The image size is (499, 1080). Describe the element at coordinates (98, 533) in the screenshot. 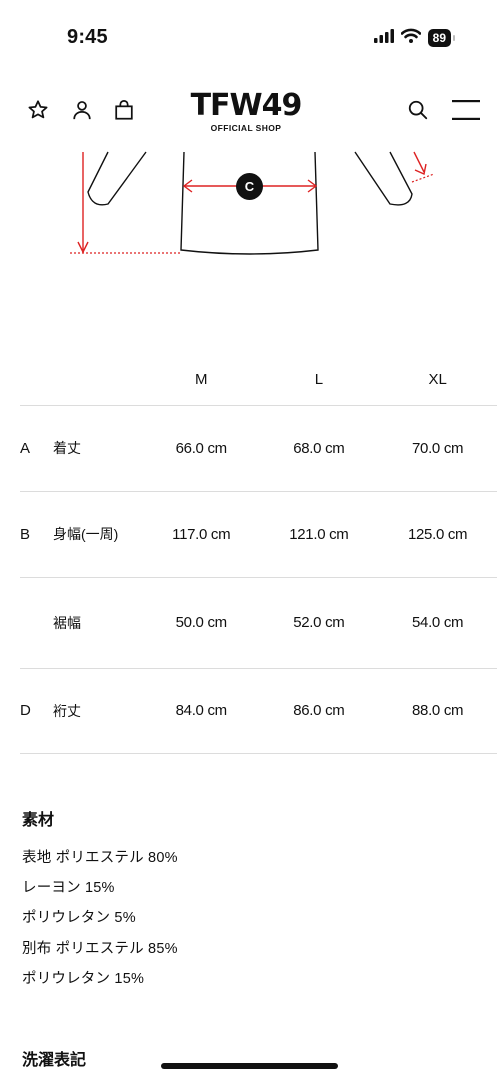

I see `row-label: 身幅(一周)` at that location.